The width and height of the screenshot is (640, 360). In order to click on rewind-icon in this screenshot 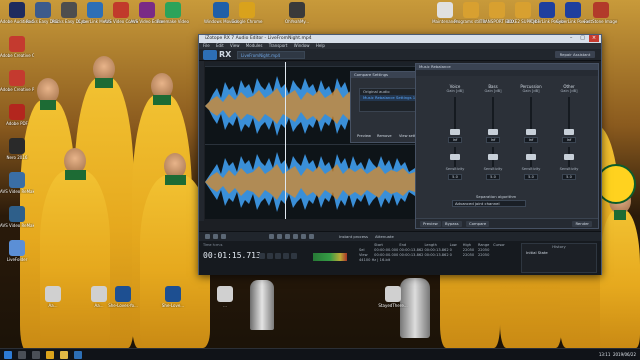, I will do `click(294, 256)`.